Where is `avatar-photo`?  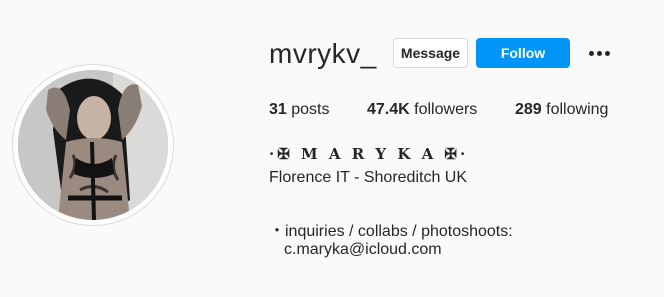 avatar-photo is located at coordinates (93, 145).